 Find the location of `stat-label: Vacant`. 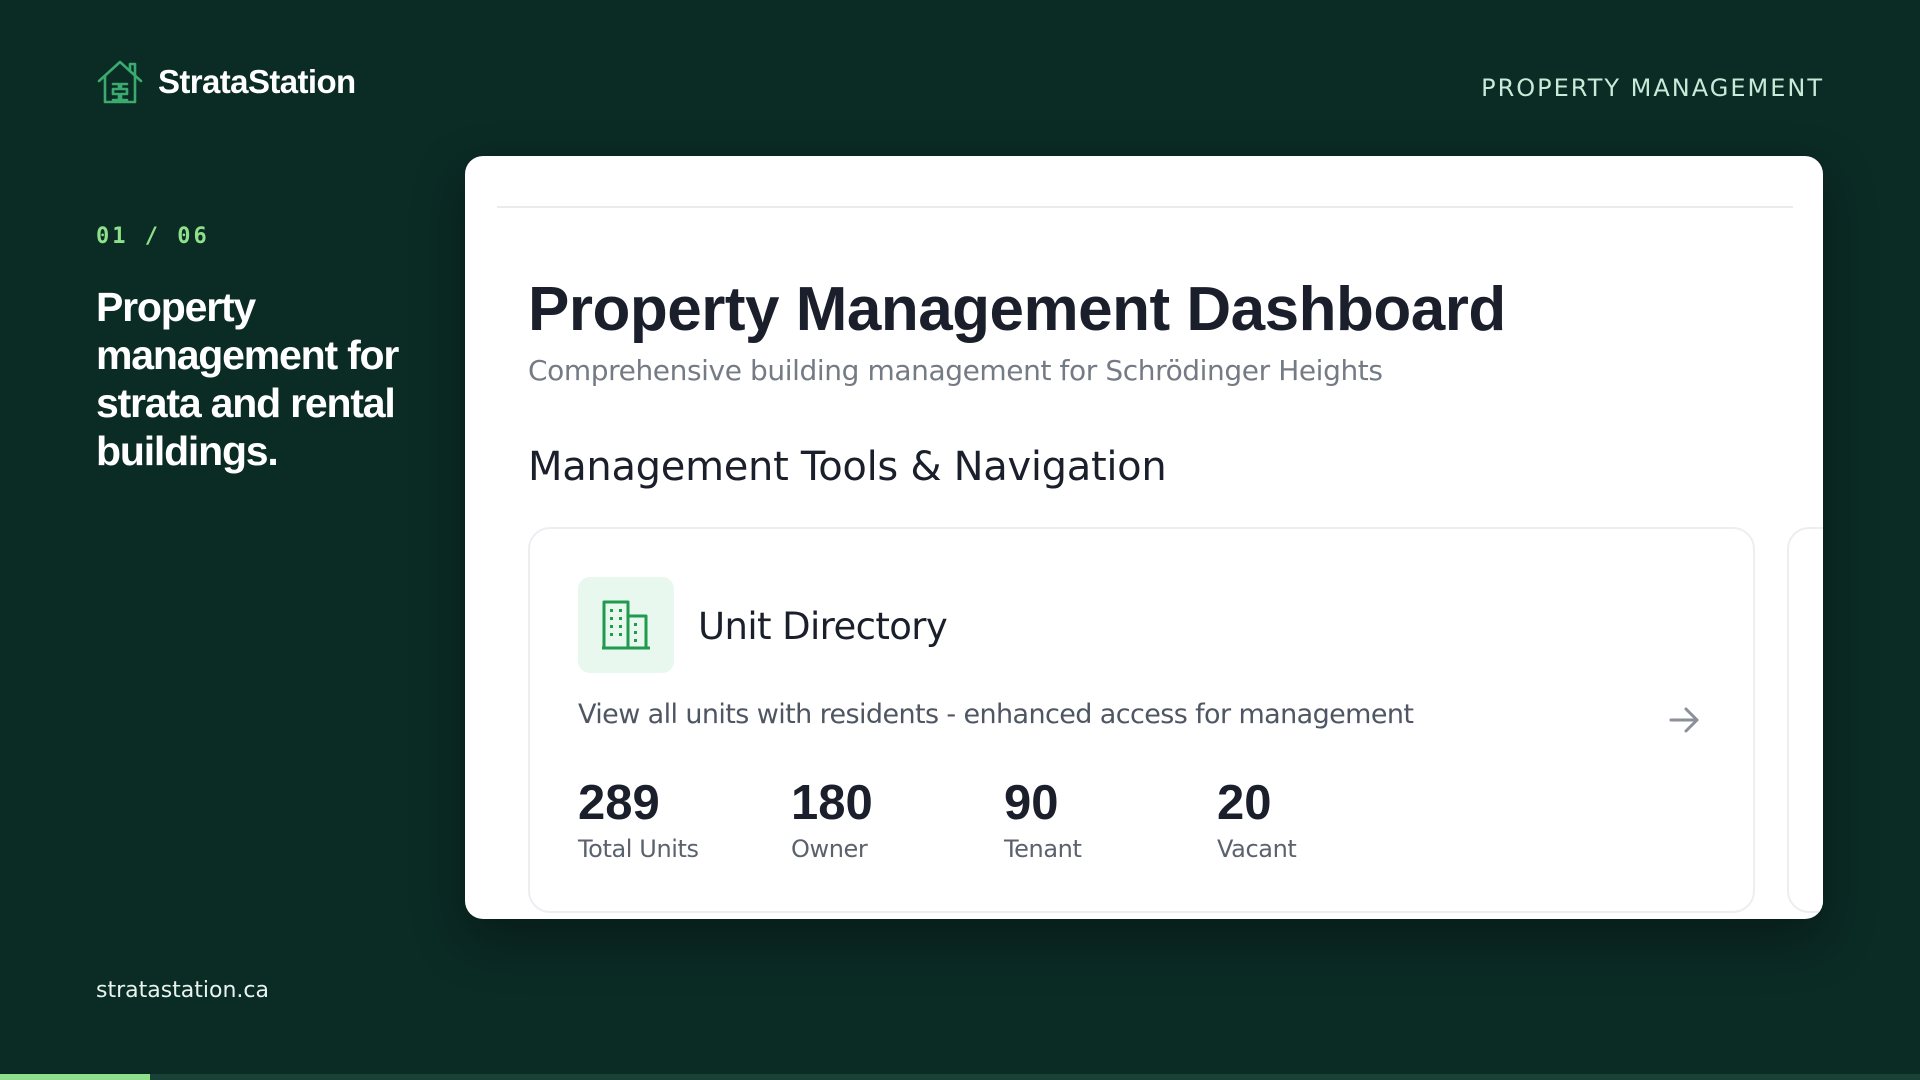

stat-label: Vacant is located at coordinates (1257, 849).